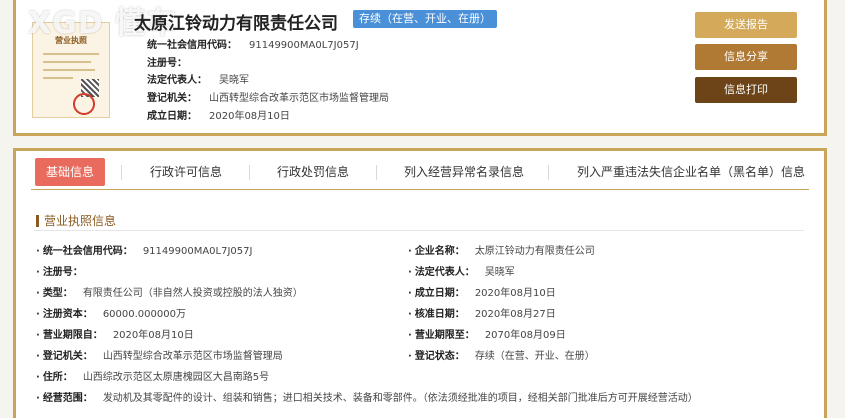  I want to click on info-founded: 成立日期： 2020年08月10日, so click(218, 114).